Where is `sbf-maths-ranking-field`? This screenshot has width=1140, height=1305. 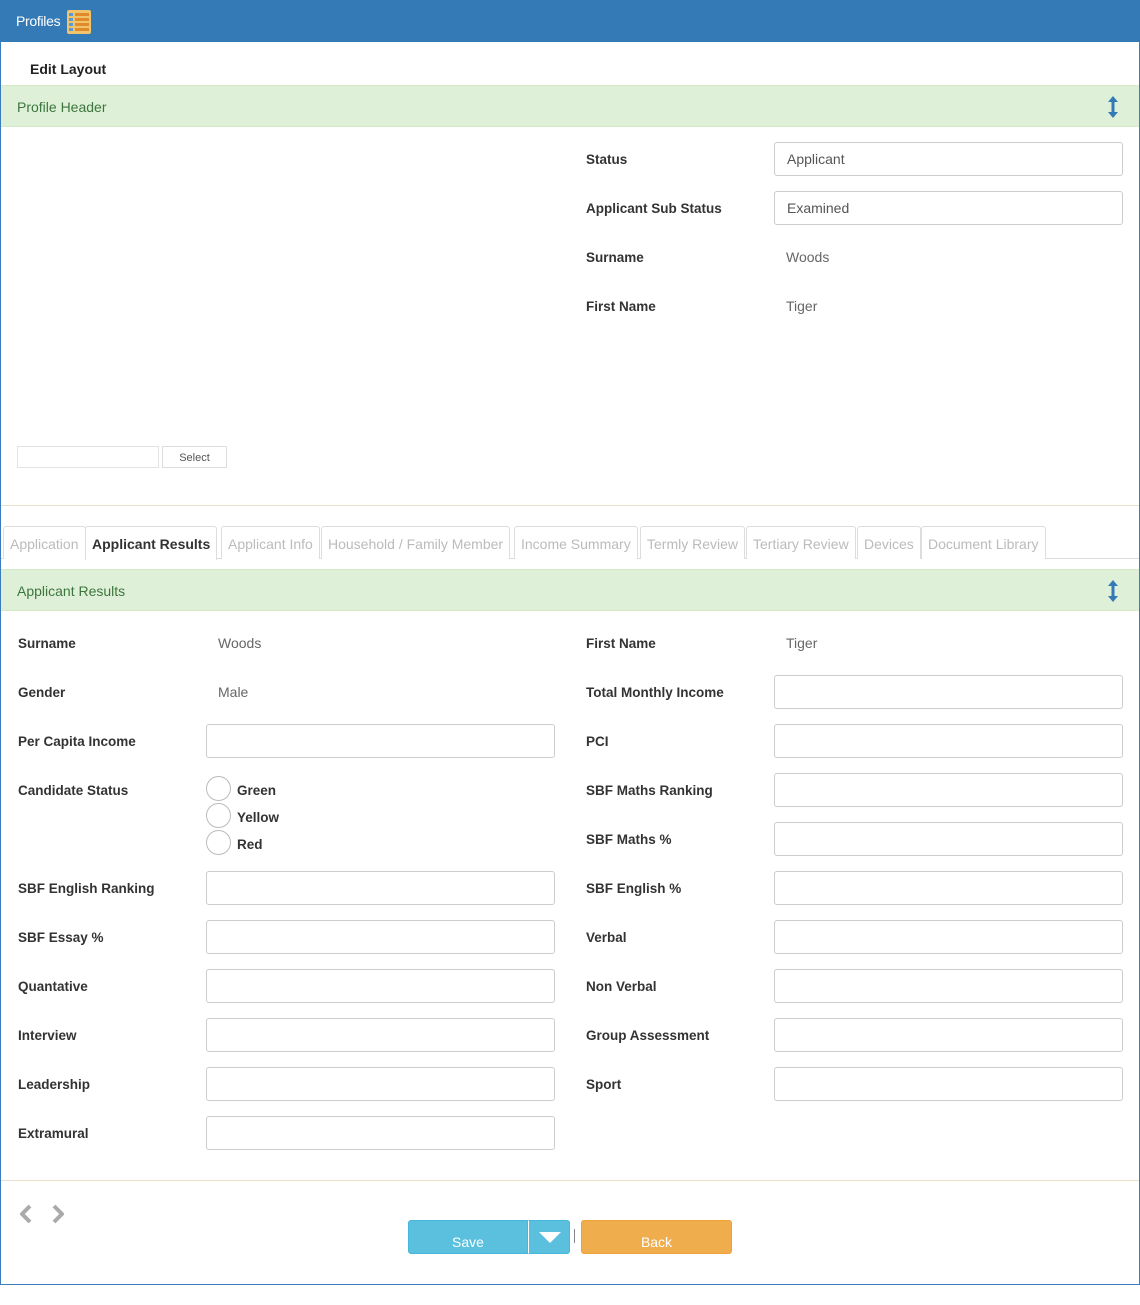 sbf-maths-ranking-field is located at coordinates (948, 790).